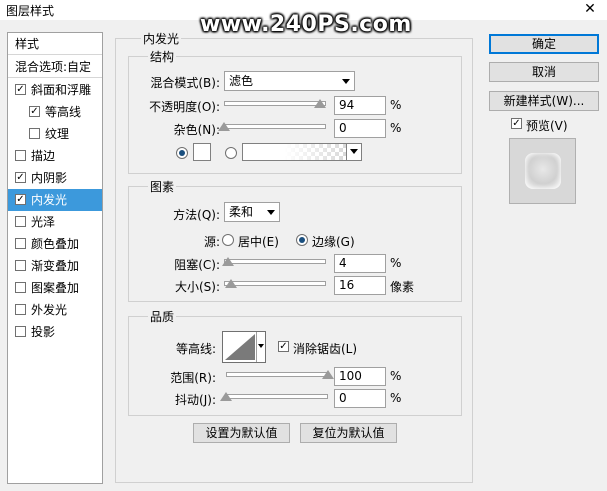 Image resolution: width=607 pixels, height=491 pixels. What do you see at coordinates (193, 378) in the screenshot?
I see `range-label: 范围(R):` at bounding box center [193, 378].